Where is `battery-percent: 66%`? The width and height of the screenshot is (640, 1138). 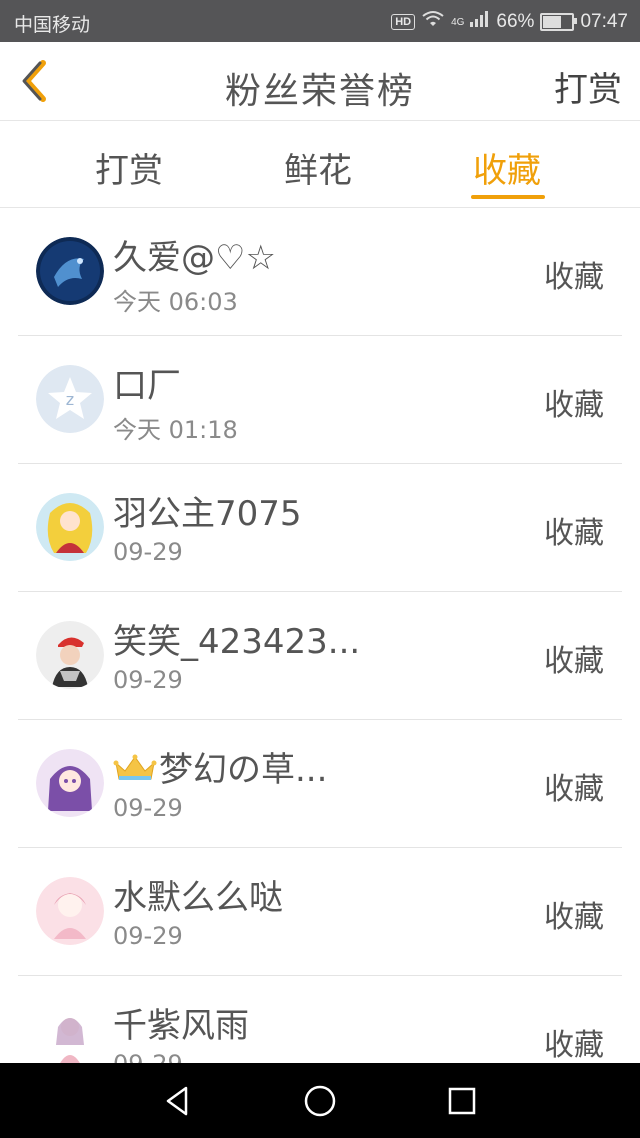
battery-percent: 66% is located at coordinates (515, 21).